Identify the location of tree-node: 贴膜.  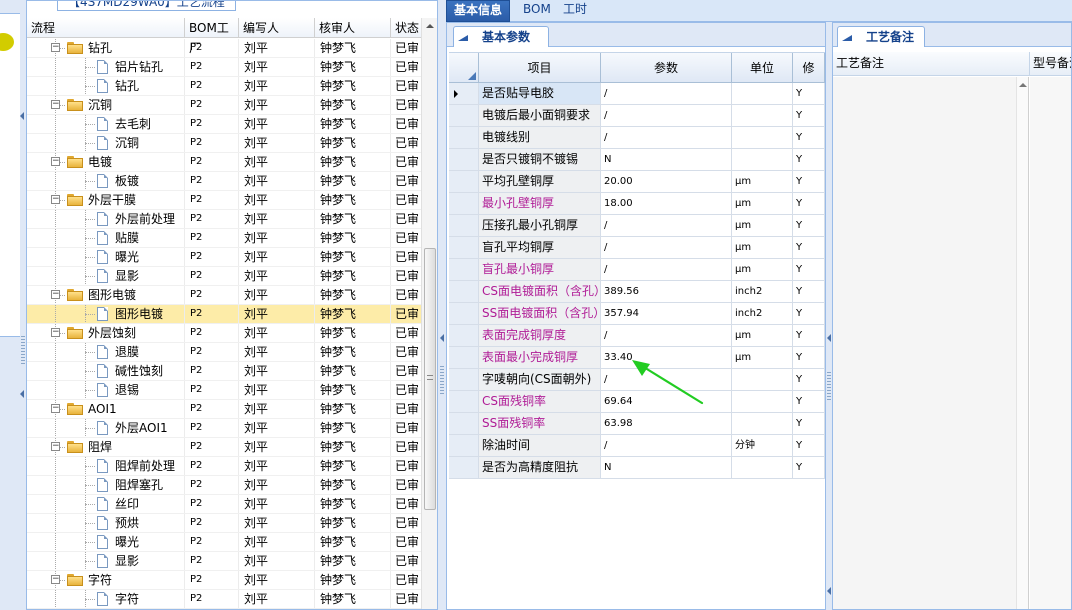
(106, 238).